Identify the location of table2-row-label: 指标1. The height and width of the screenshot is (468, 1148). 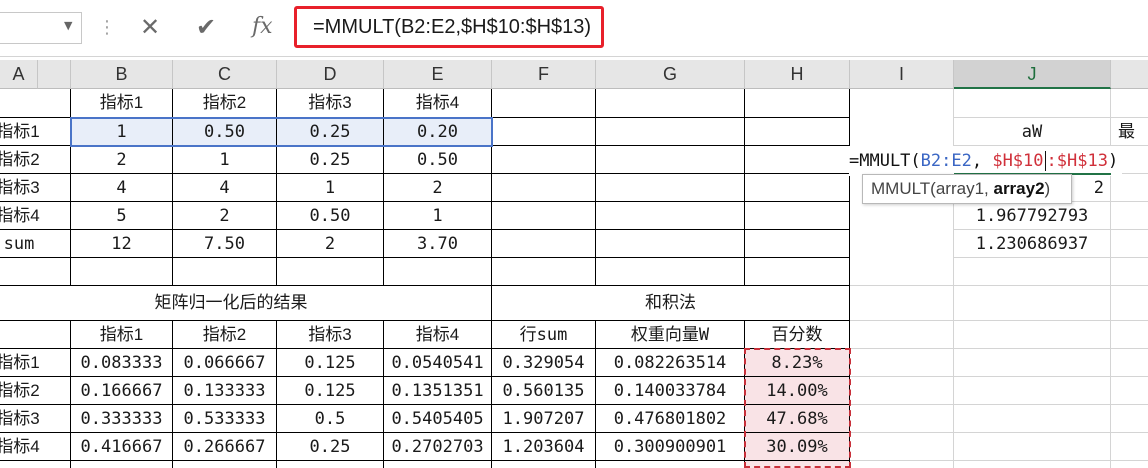
(22, 363).